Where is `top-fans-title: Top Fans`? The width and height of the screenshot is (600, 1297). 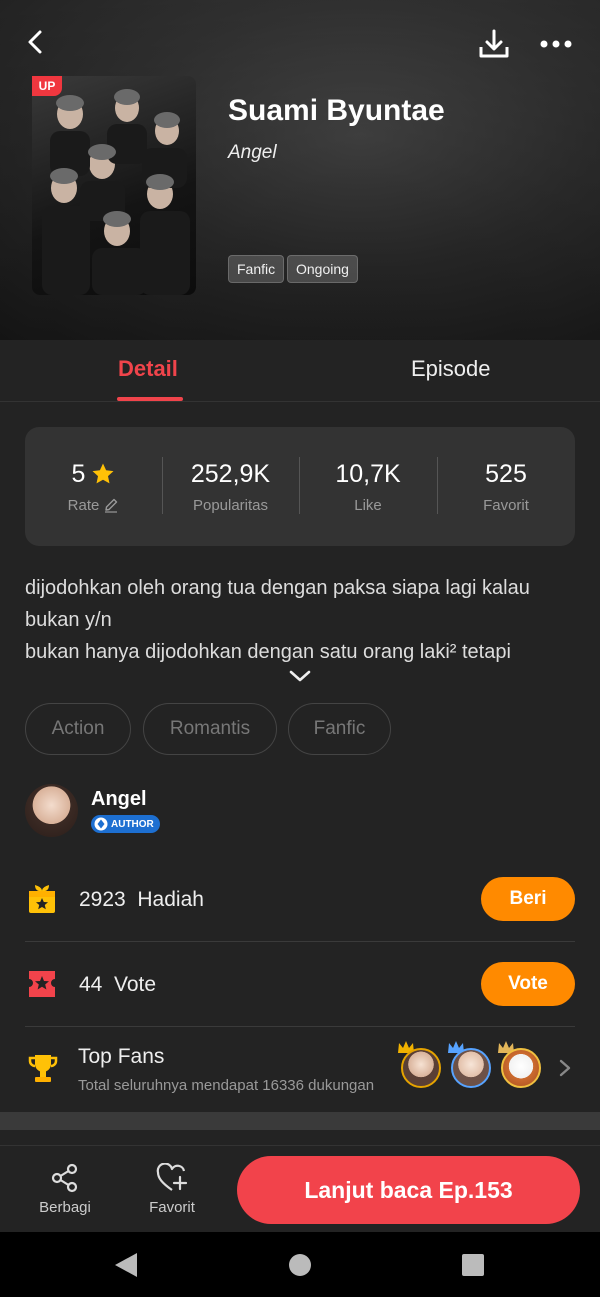
top-fans-title: Top Fans is located at coordinates (121, 1057).